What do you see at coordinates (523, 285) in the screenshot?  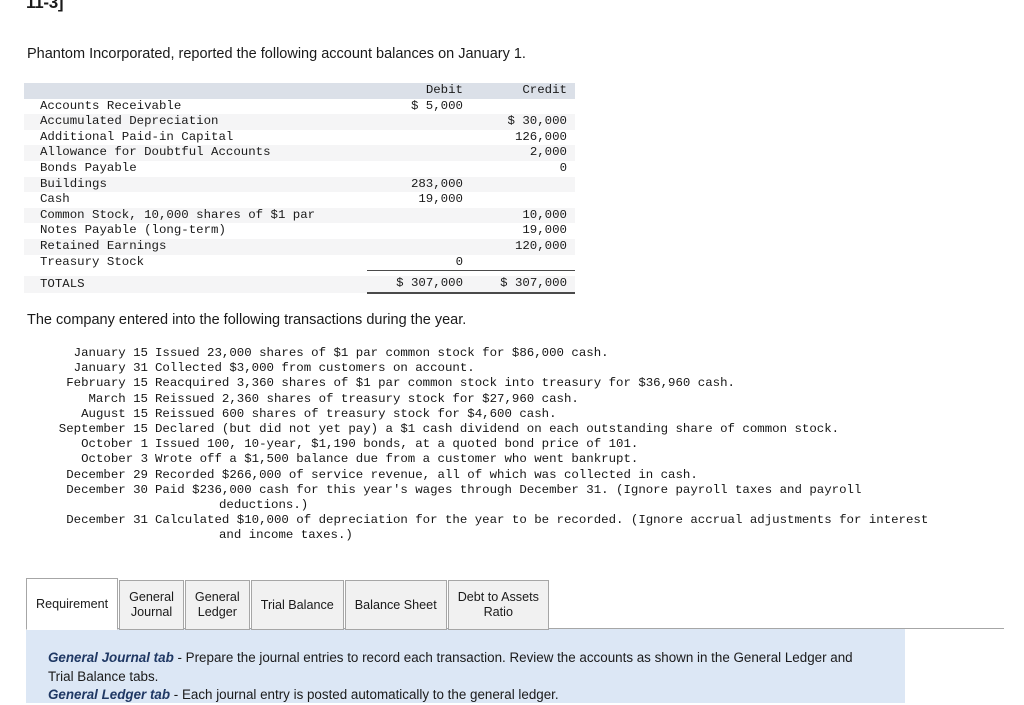 I see `cell-totals-credit: $ 307,000` at bounding box center [523, 285].